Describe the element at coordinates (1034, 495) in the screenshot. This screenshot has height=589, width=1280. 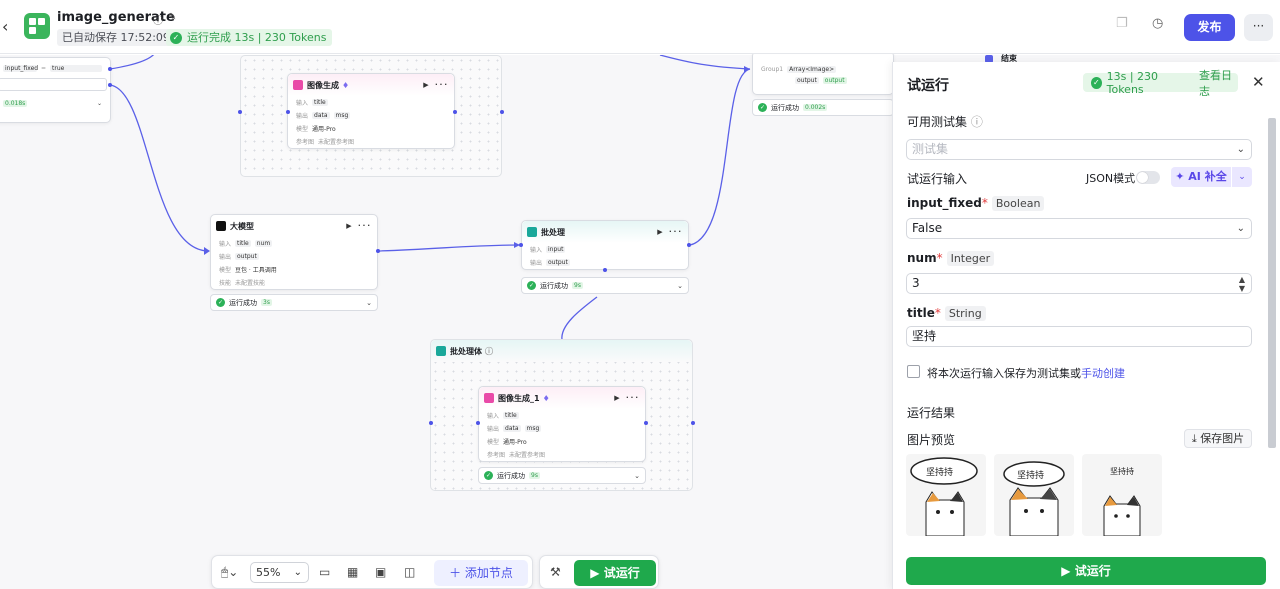
I see `preview-image-2: 坚持持` at that location.